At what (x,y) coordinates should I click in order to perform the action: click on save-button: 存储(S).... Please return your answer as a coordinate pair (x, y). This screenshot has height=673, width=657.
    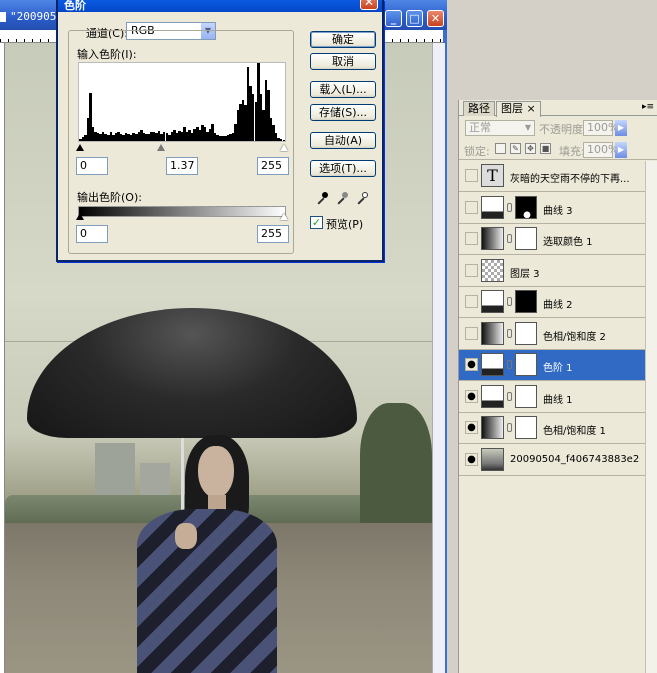
    Looking at the image, I should click on (343, 112).